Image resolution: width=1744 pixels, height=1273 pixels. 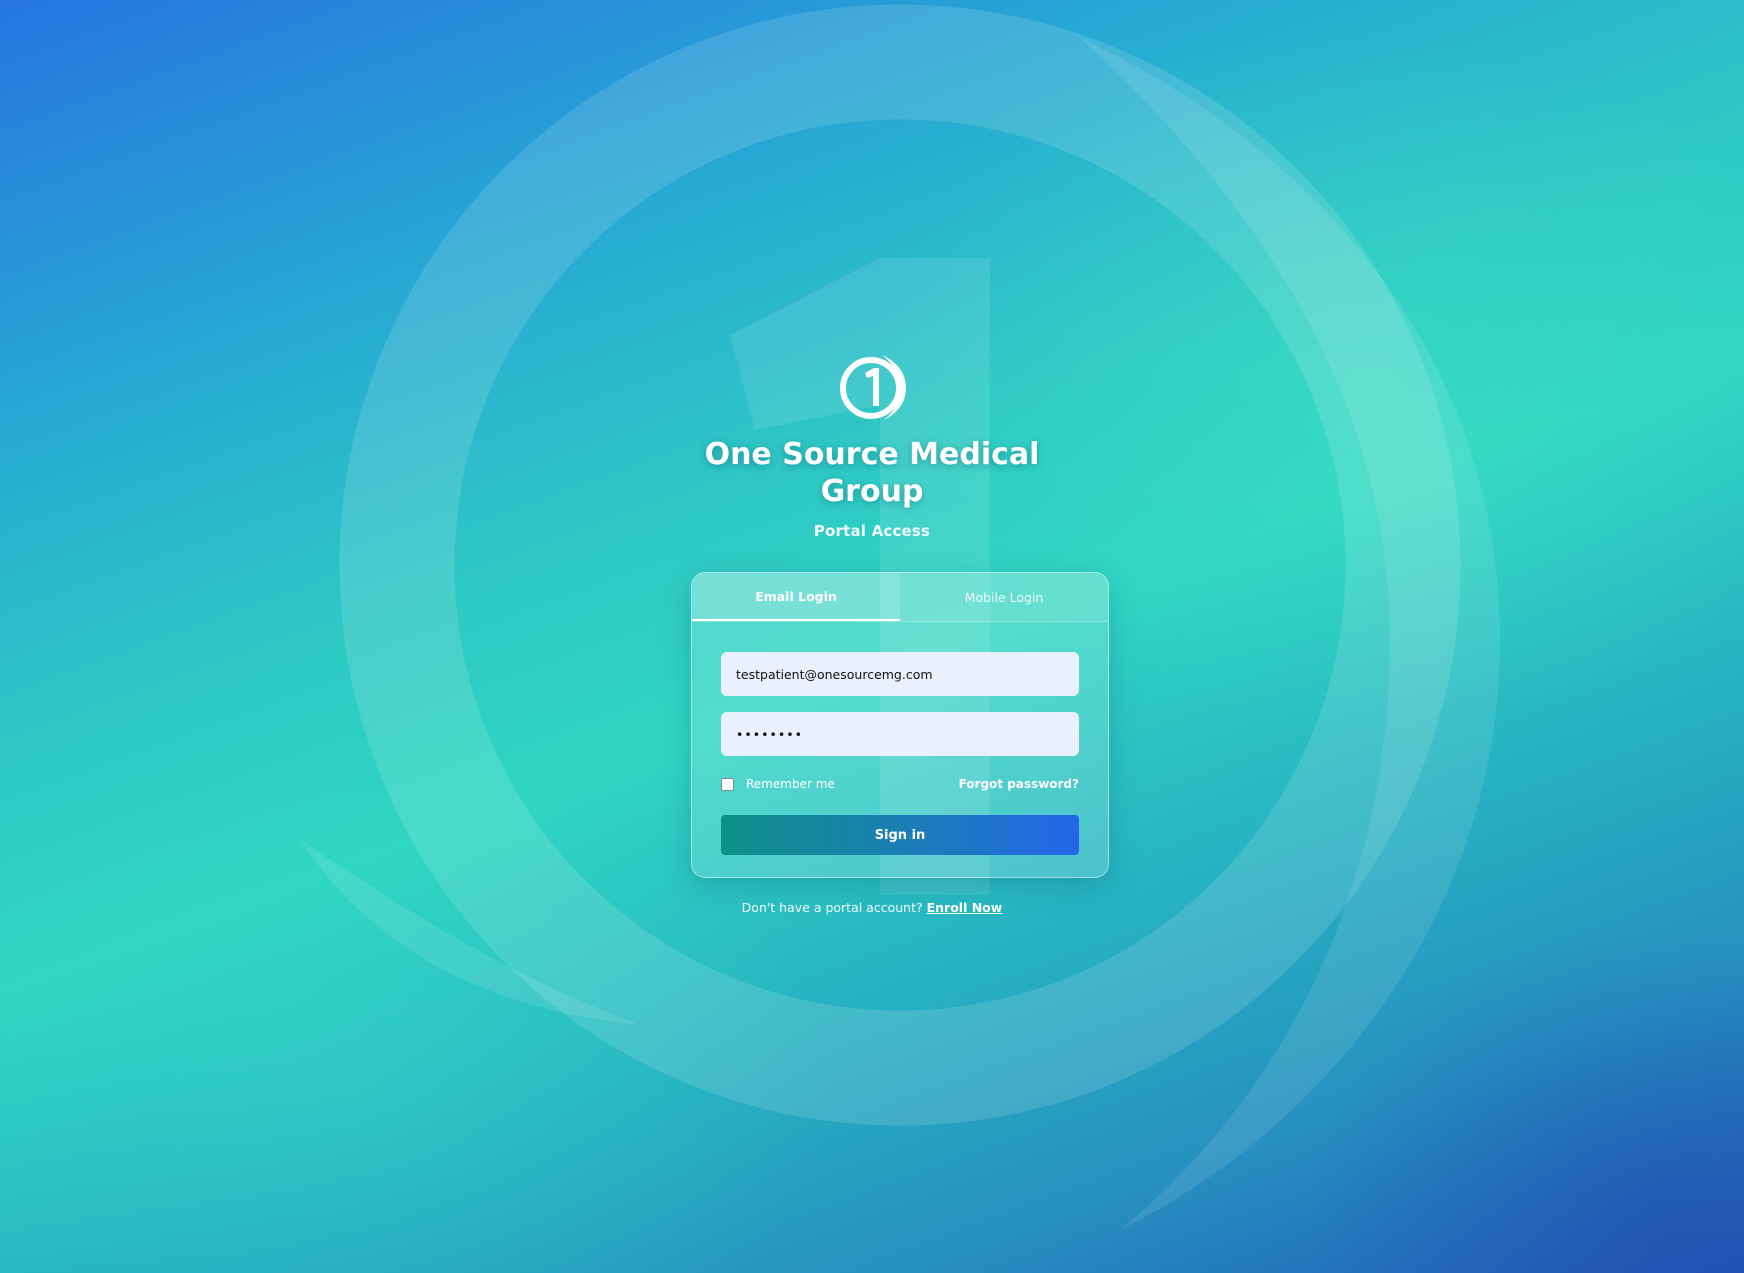 What do you see at coordinates (900, 784) in the screenshot?
I see `remember-forgot-row: Remember me Forgot password?` at bounding box center [900, 784].